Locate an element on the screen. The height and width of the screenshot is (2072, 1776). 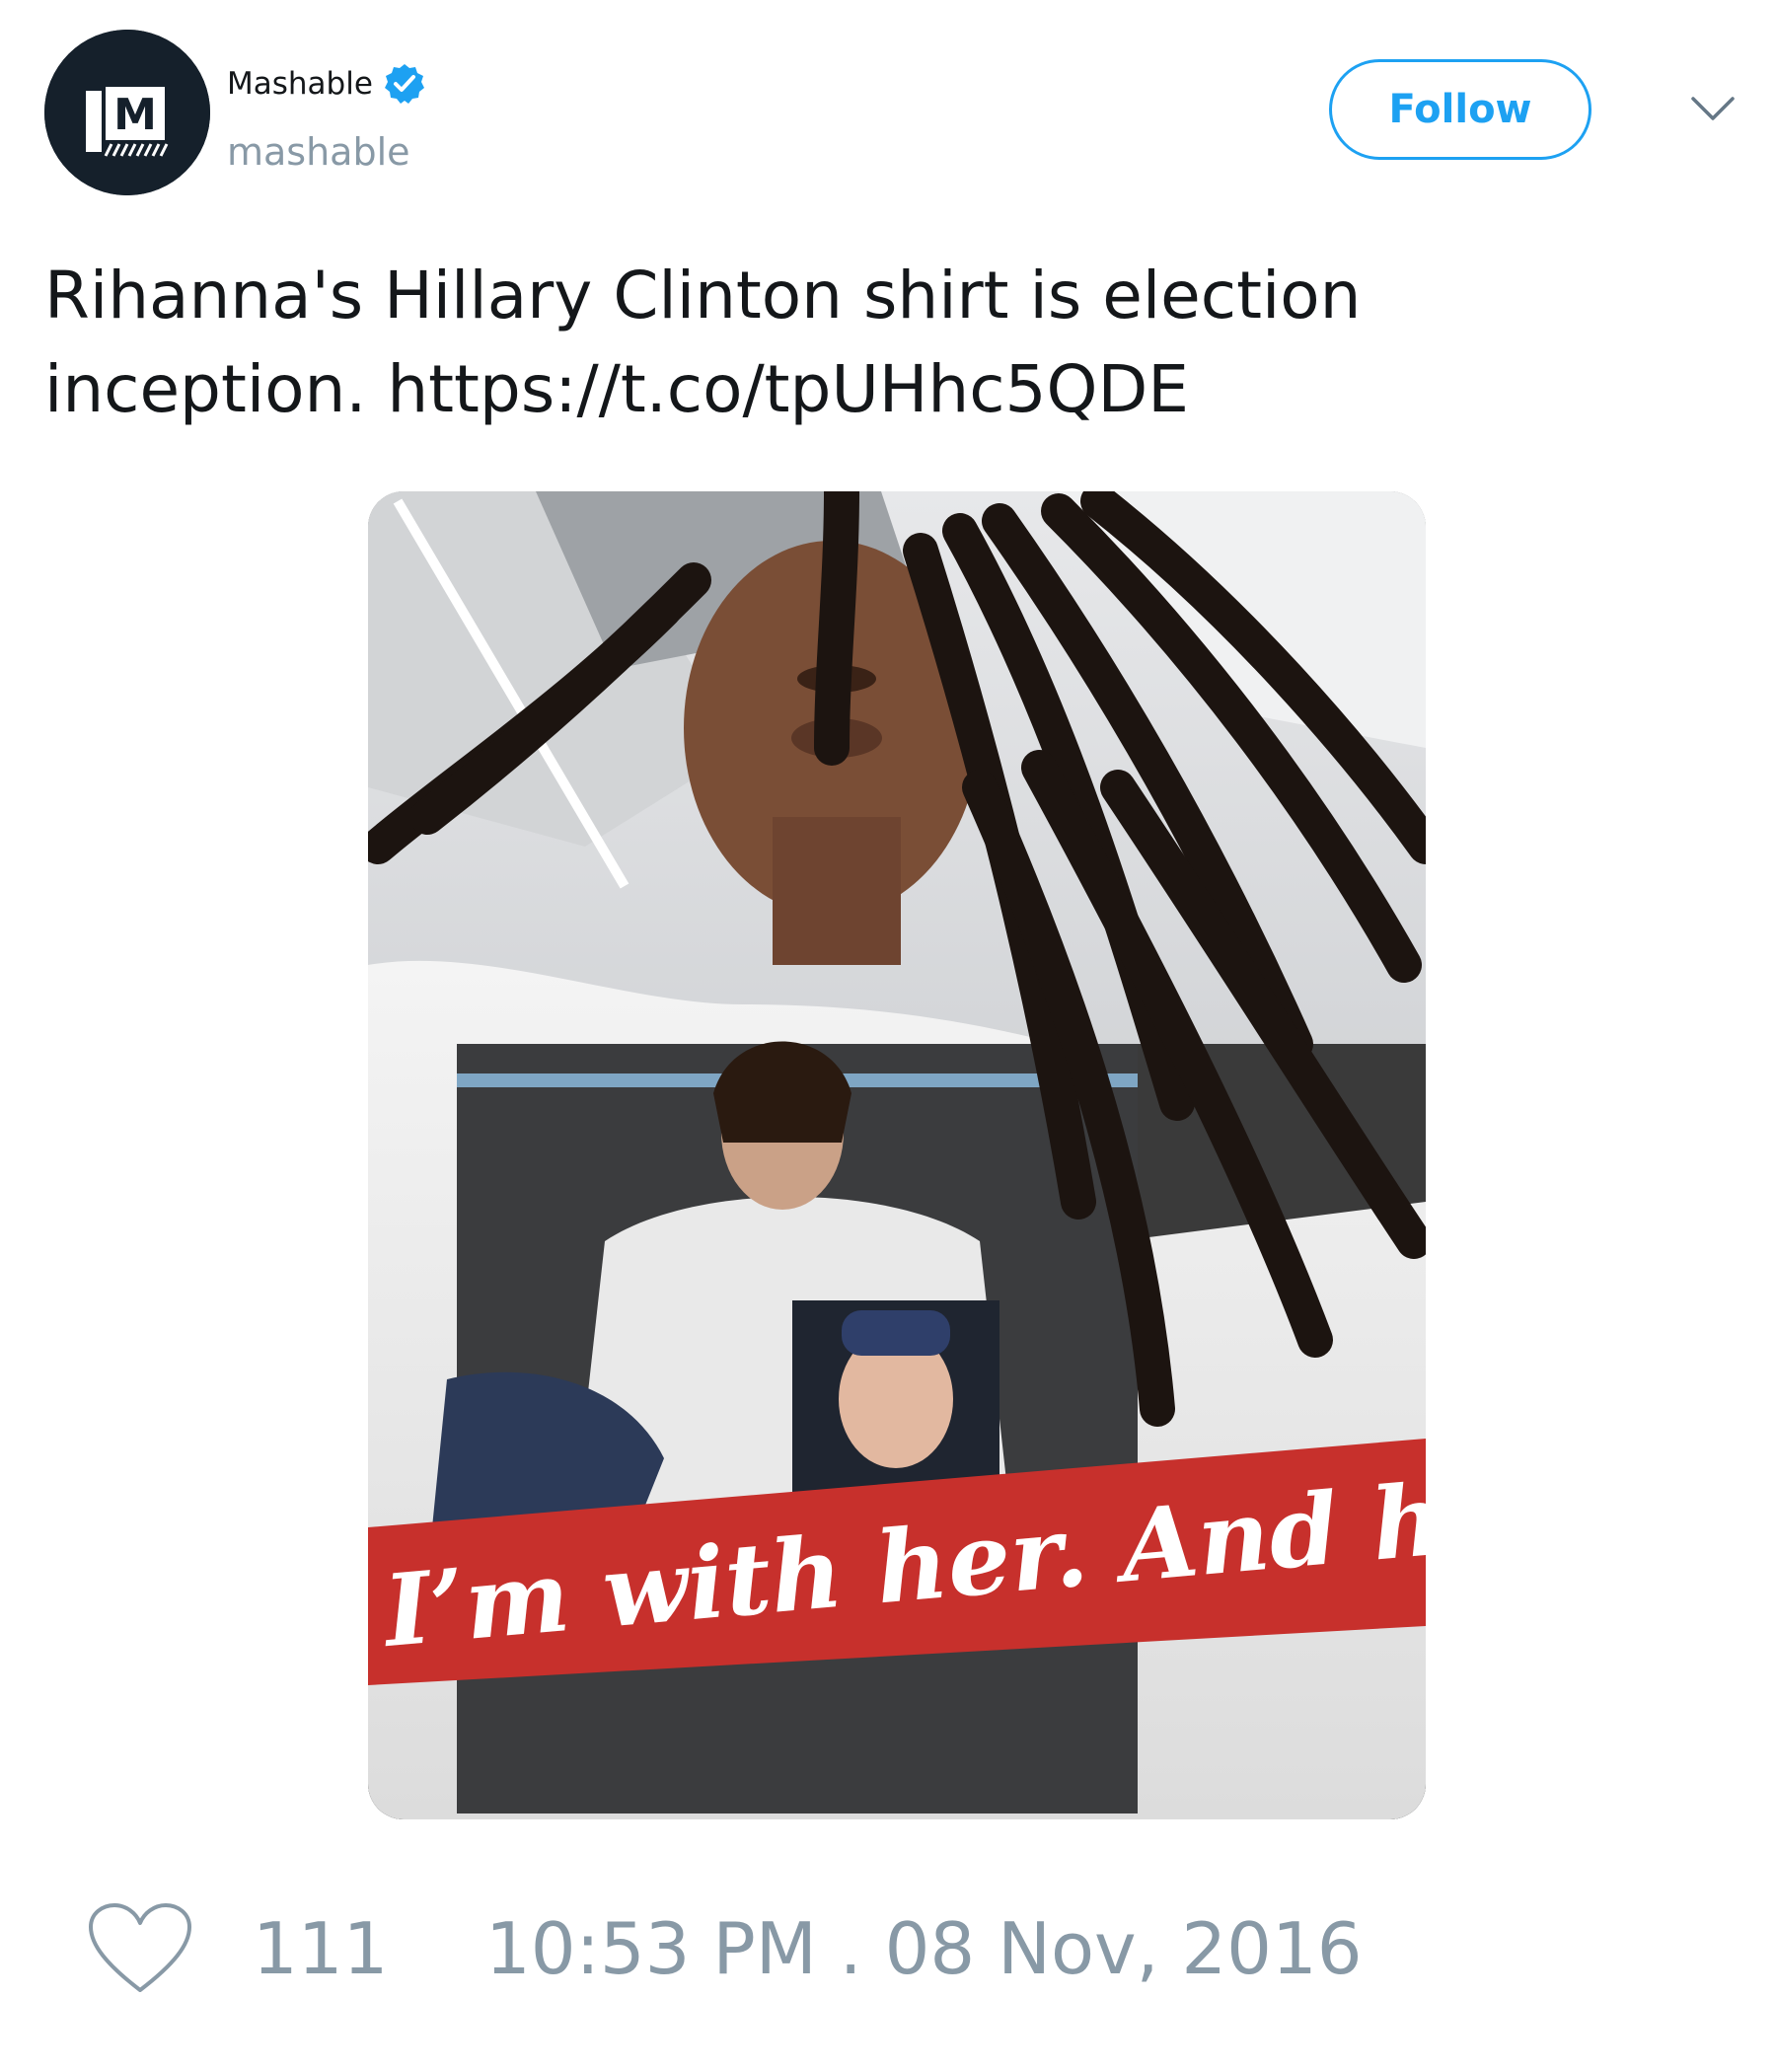
tweet-text-prefix: inception. is located at coordinates (216, 389).